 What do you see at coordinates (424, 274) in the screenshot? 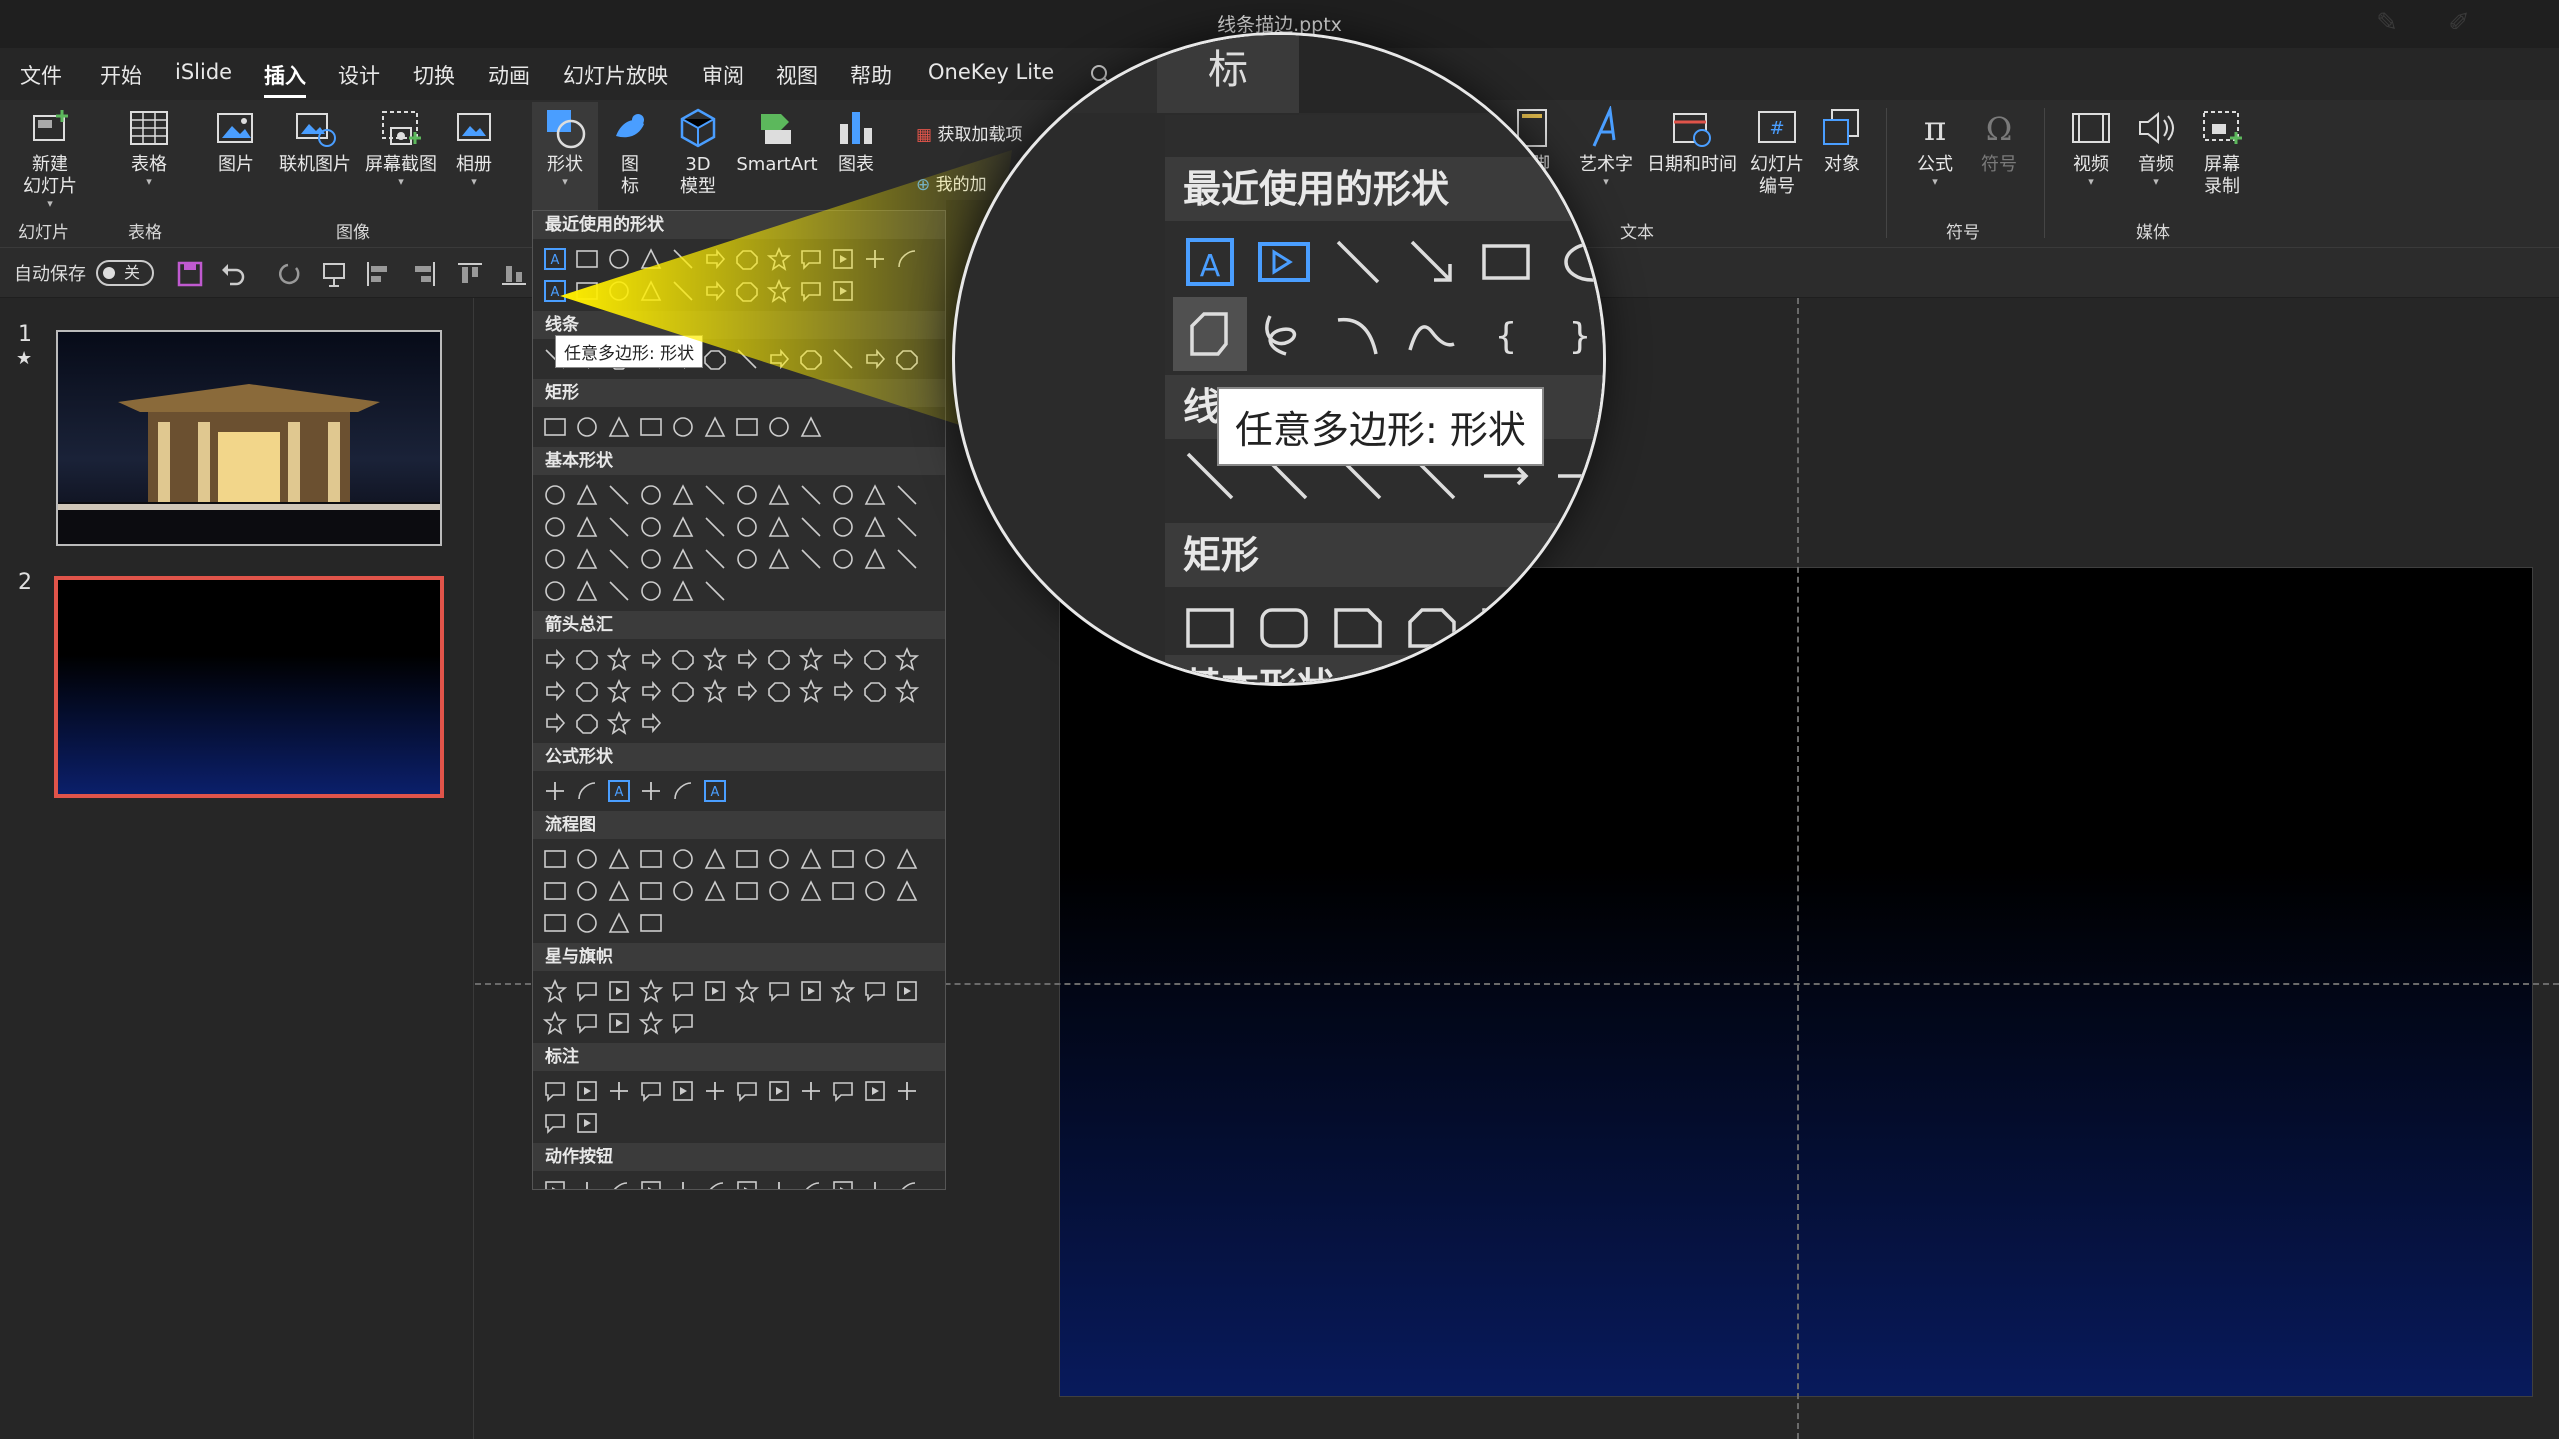
I see `align-right-icon` at bounding box center [424, 274].